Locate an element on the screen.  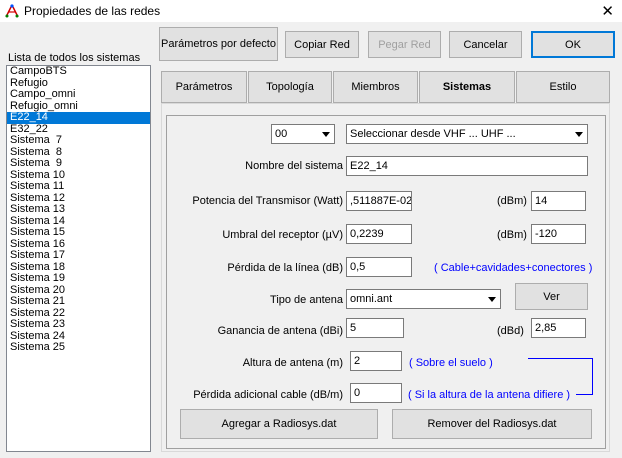
close-icon: ✕ is located at coordinates (607, 11).